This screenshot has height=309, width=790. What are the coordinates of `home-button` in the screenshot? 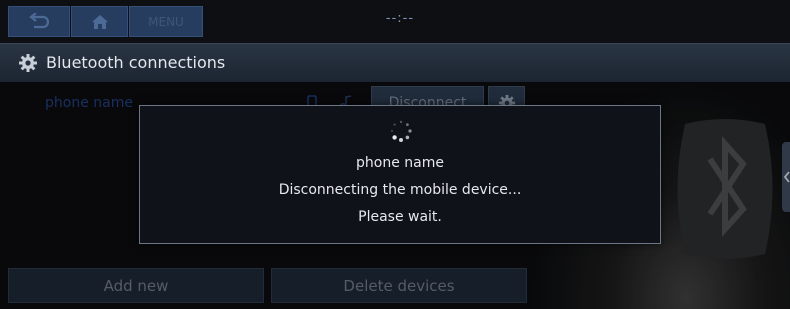 It's located at (99, 21).